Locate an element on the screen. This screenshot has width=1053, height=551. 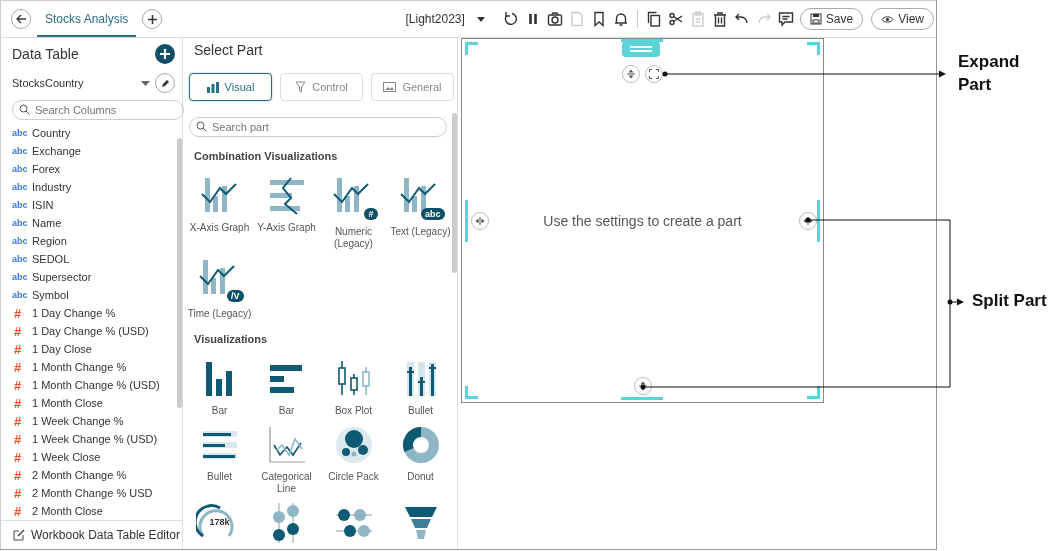
add-button is located at coordinates (165, 54).